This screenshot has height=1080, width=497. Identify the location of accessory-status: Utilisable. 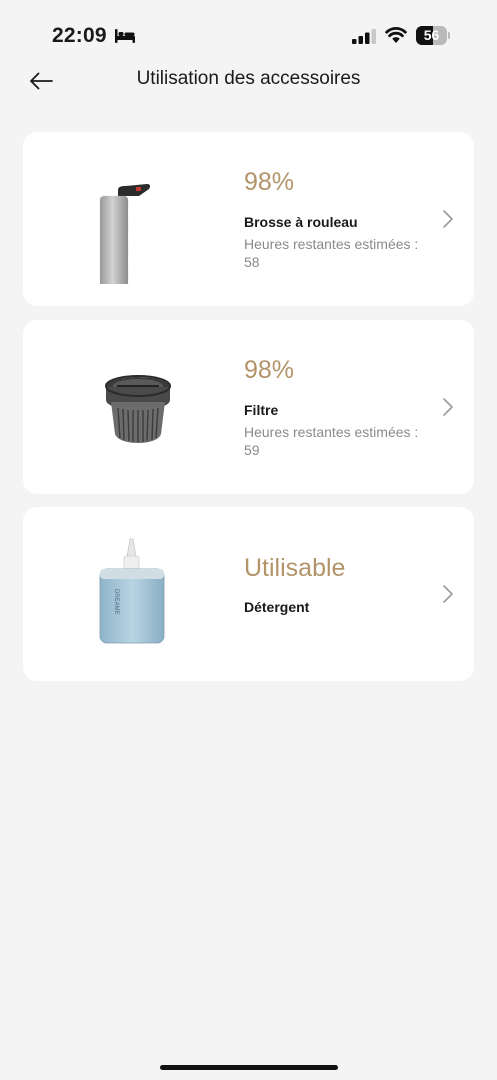
(295, 568).